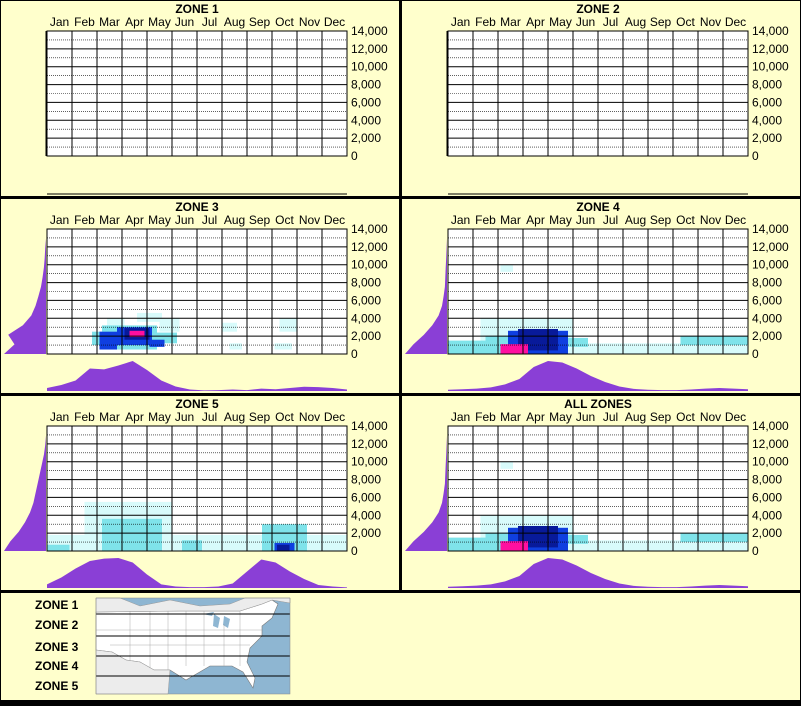  What do you see at coordinates (57, 605) in the screenshot?
I see `legend-zone-label: ZONE 1` at bounding box center [57, 605].